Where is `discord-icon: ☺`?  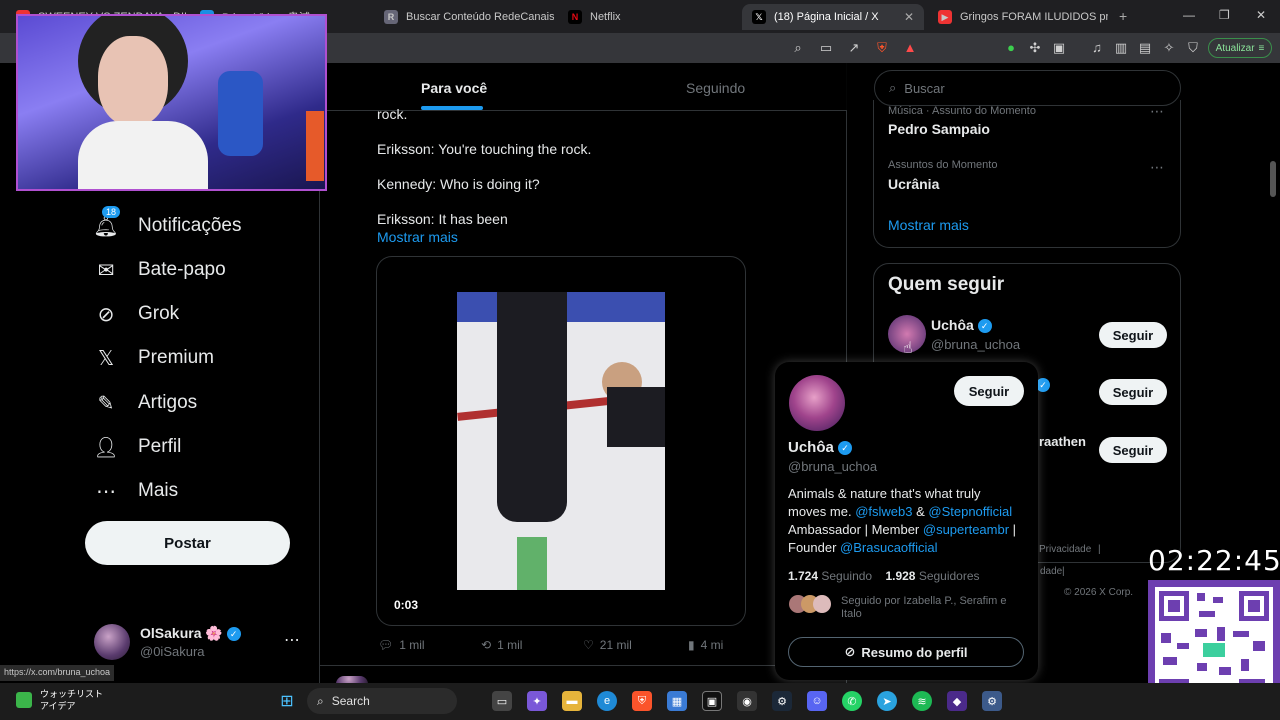 discord-icon: ☺ is located at coordinates (817, 701).